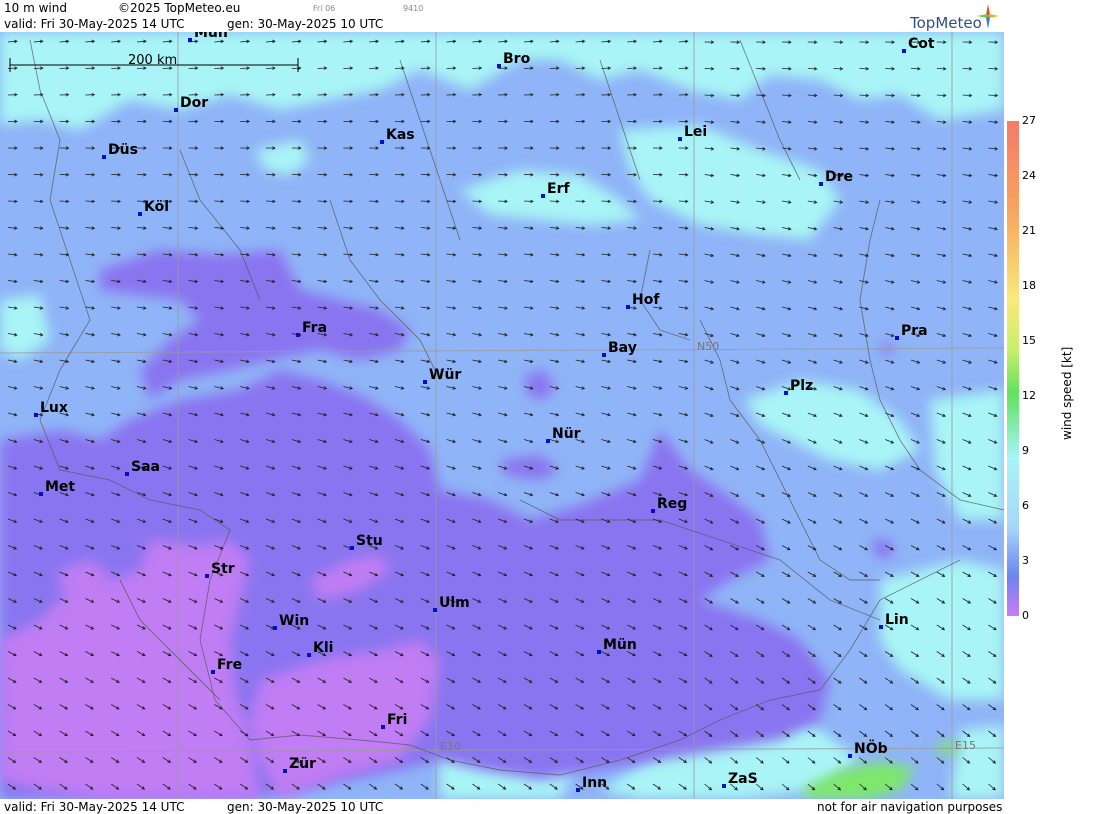  What do you see at coordinates (517, 59) in the screenshot?
I see `city-label: Bro` at bounding box center [517, 59].